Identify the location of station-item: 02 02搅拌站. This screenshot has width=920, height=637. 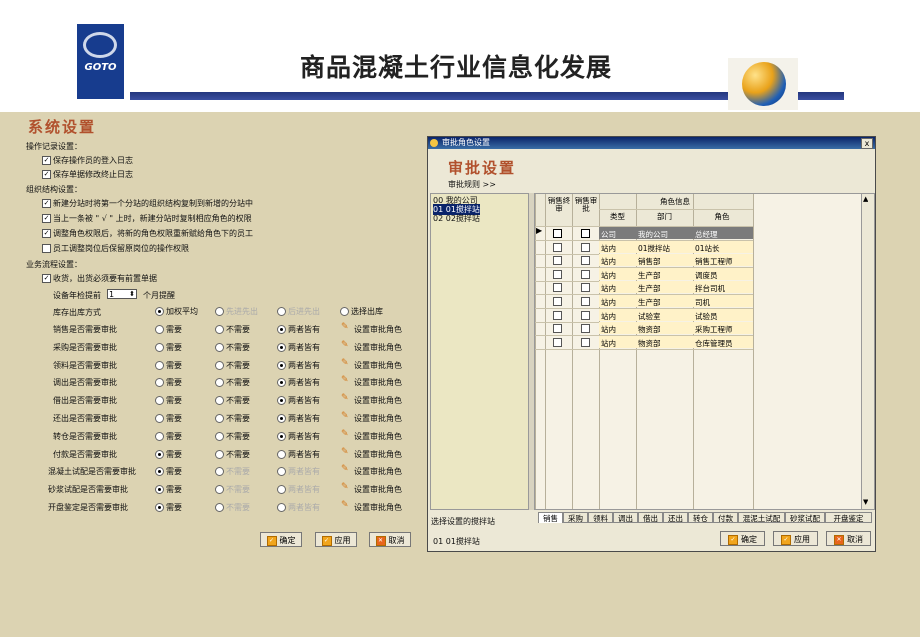
(456, 218).